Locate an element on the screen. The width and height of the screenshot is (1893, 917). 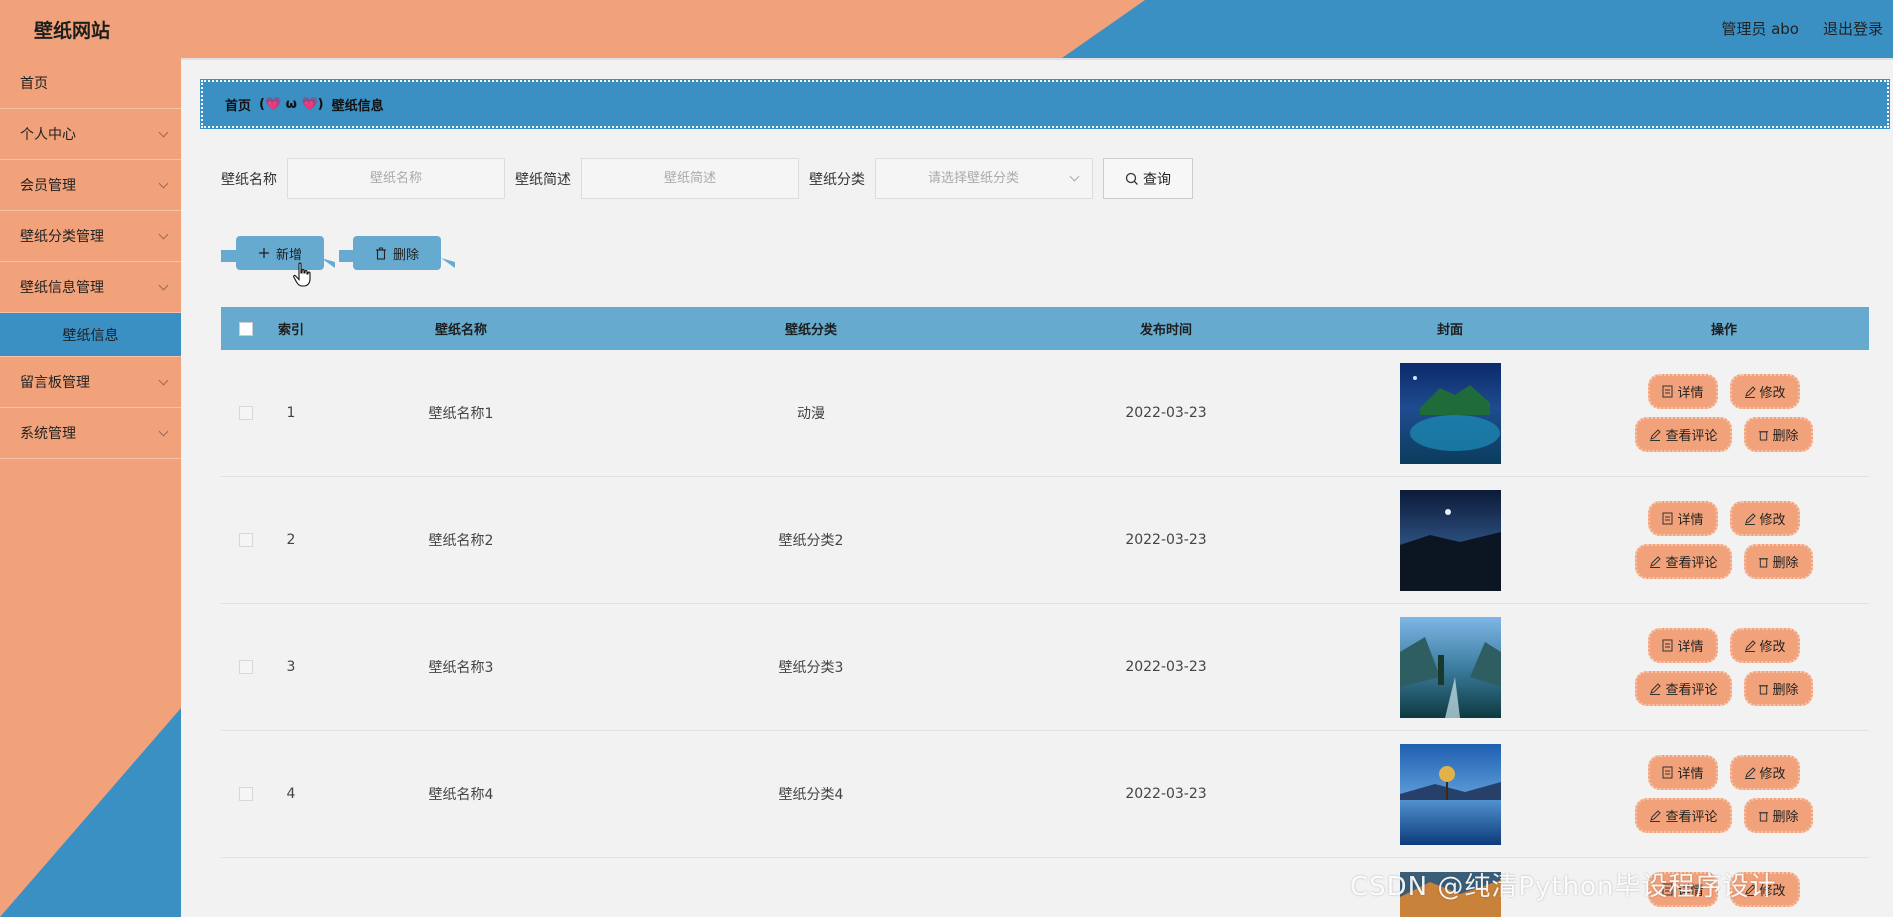
row-category: 动漫 is located at coordinates (811, 414).